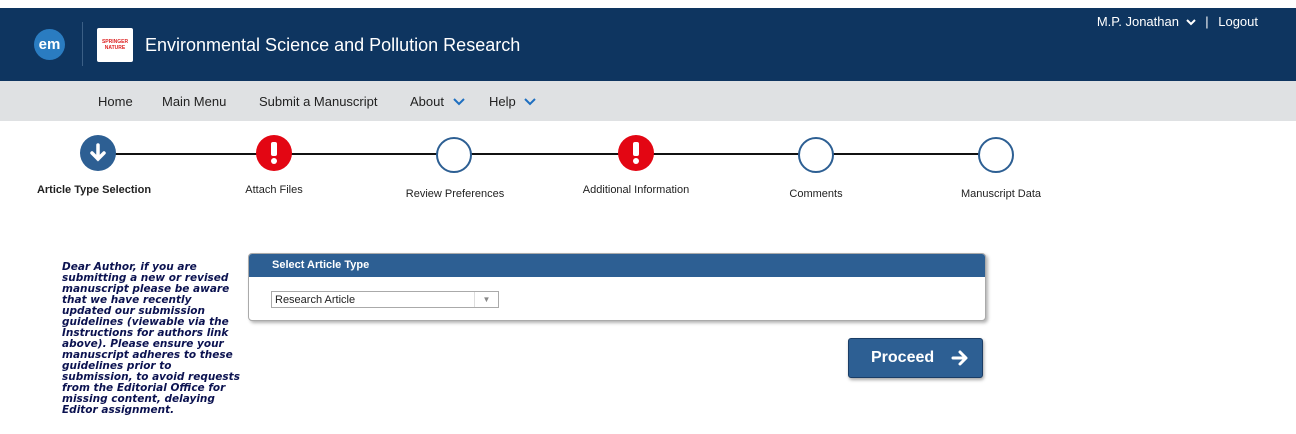  Describe the element at coordinates (274, 190) in the screenshot. I see `step-attach-files-label: Attach Files` at that location.